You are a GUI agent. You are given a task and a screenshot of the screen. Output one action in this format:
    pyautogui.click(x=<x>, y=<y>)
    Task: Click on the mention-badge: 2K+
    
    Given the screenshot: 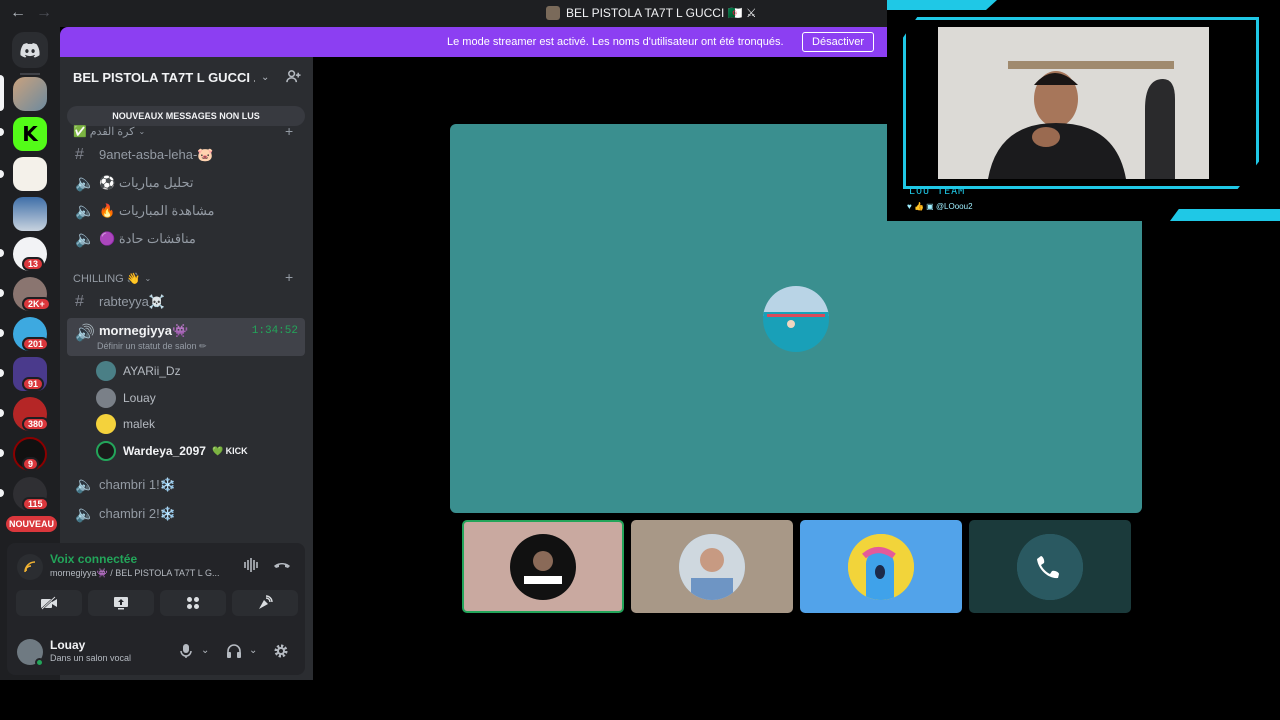 What is the action you would take?
    pyautogui.click(x=36, y=304)
    